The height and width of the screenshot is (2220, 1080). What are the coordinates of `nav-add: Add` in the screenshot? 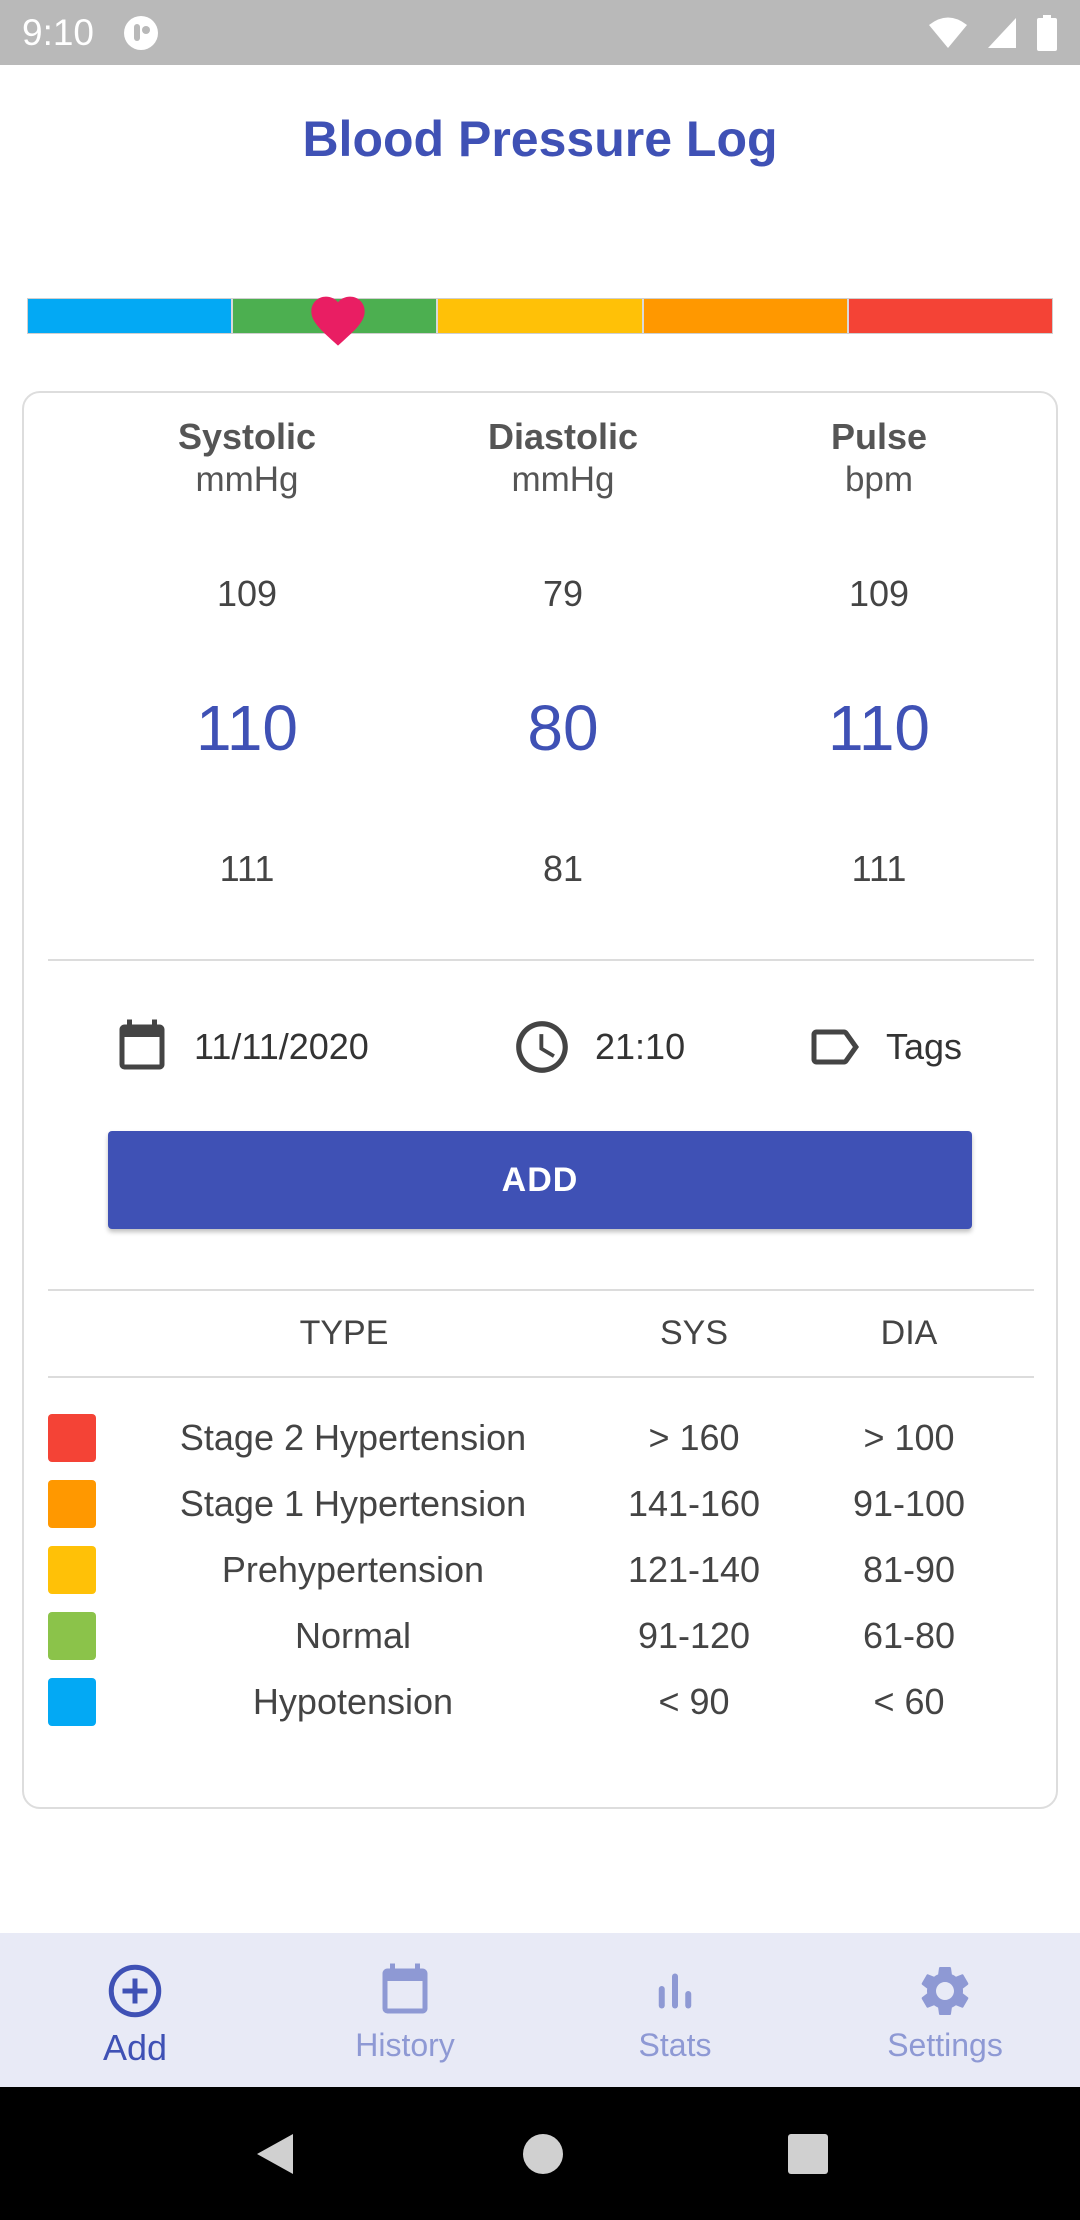 It's located at (135, 2010).